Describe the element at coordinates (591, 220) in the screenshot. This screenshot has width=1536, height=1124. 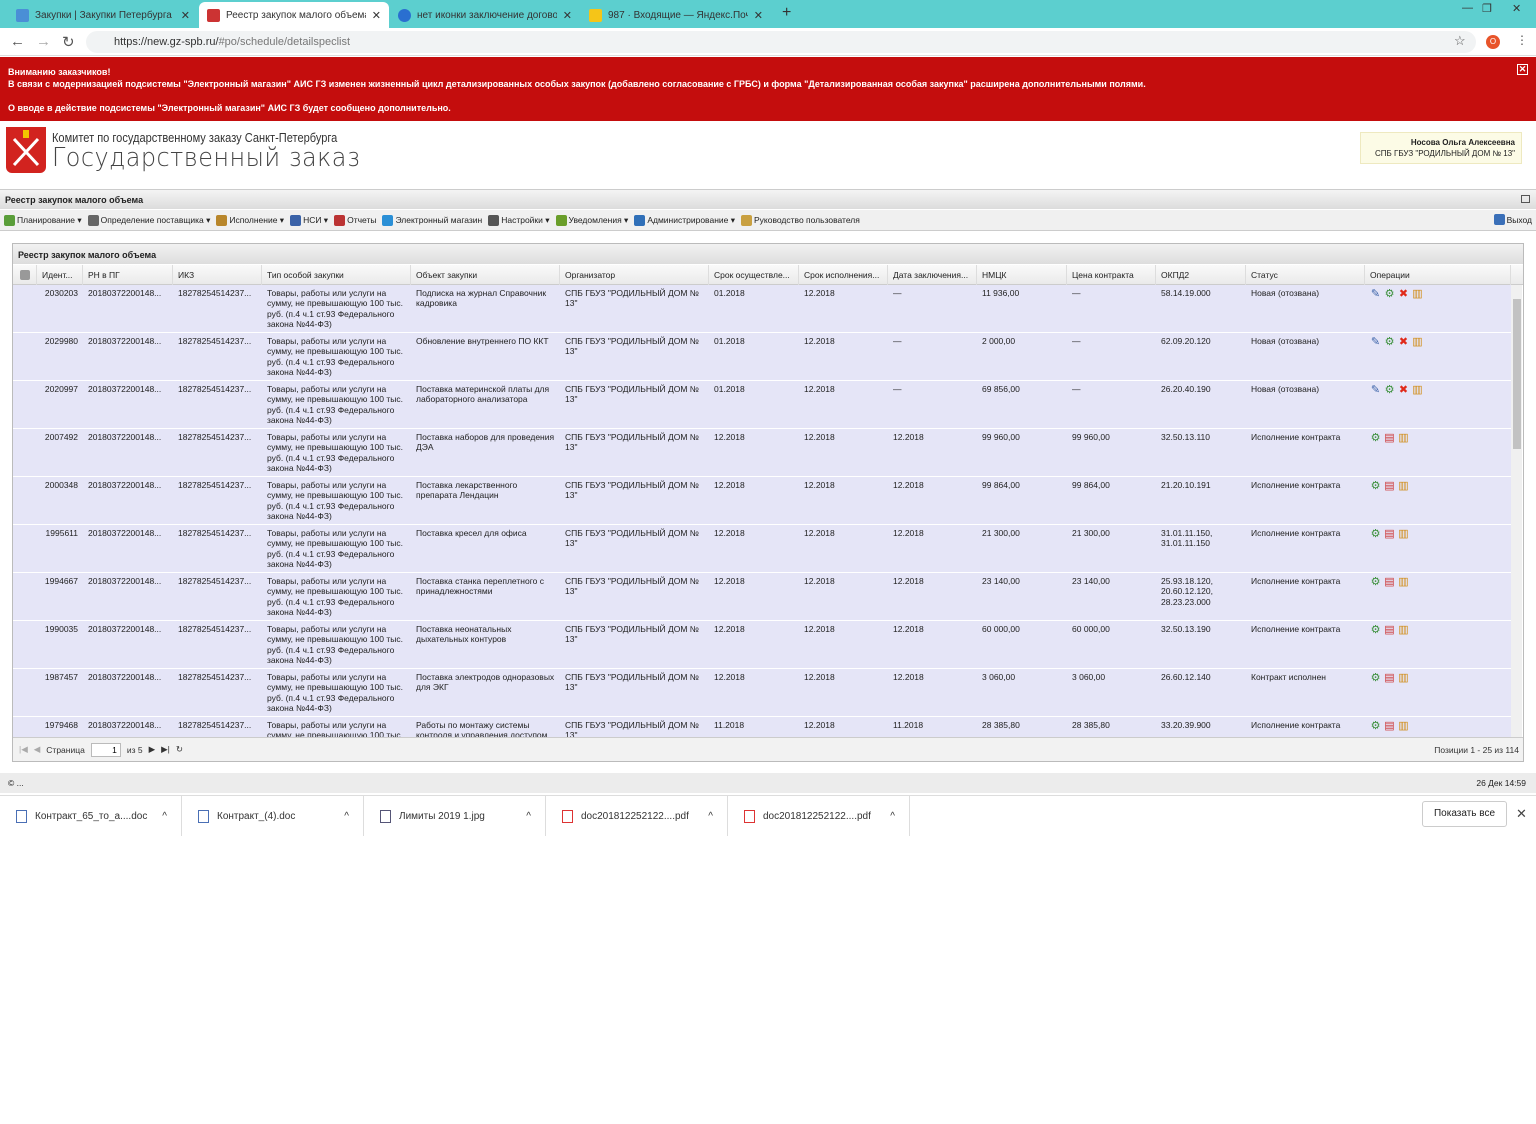
I see `menu-item: Уведомления ▾` at that location.